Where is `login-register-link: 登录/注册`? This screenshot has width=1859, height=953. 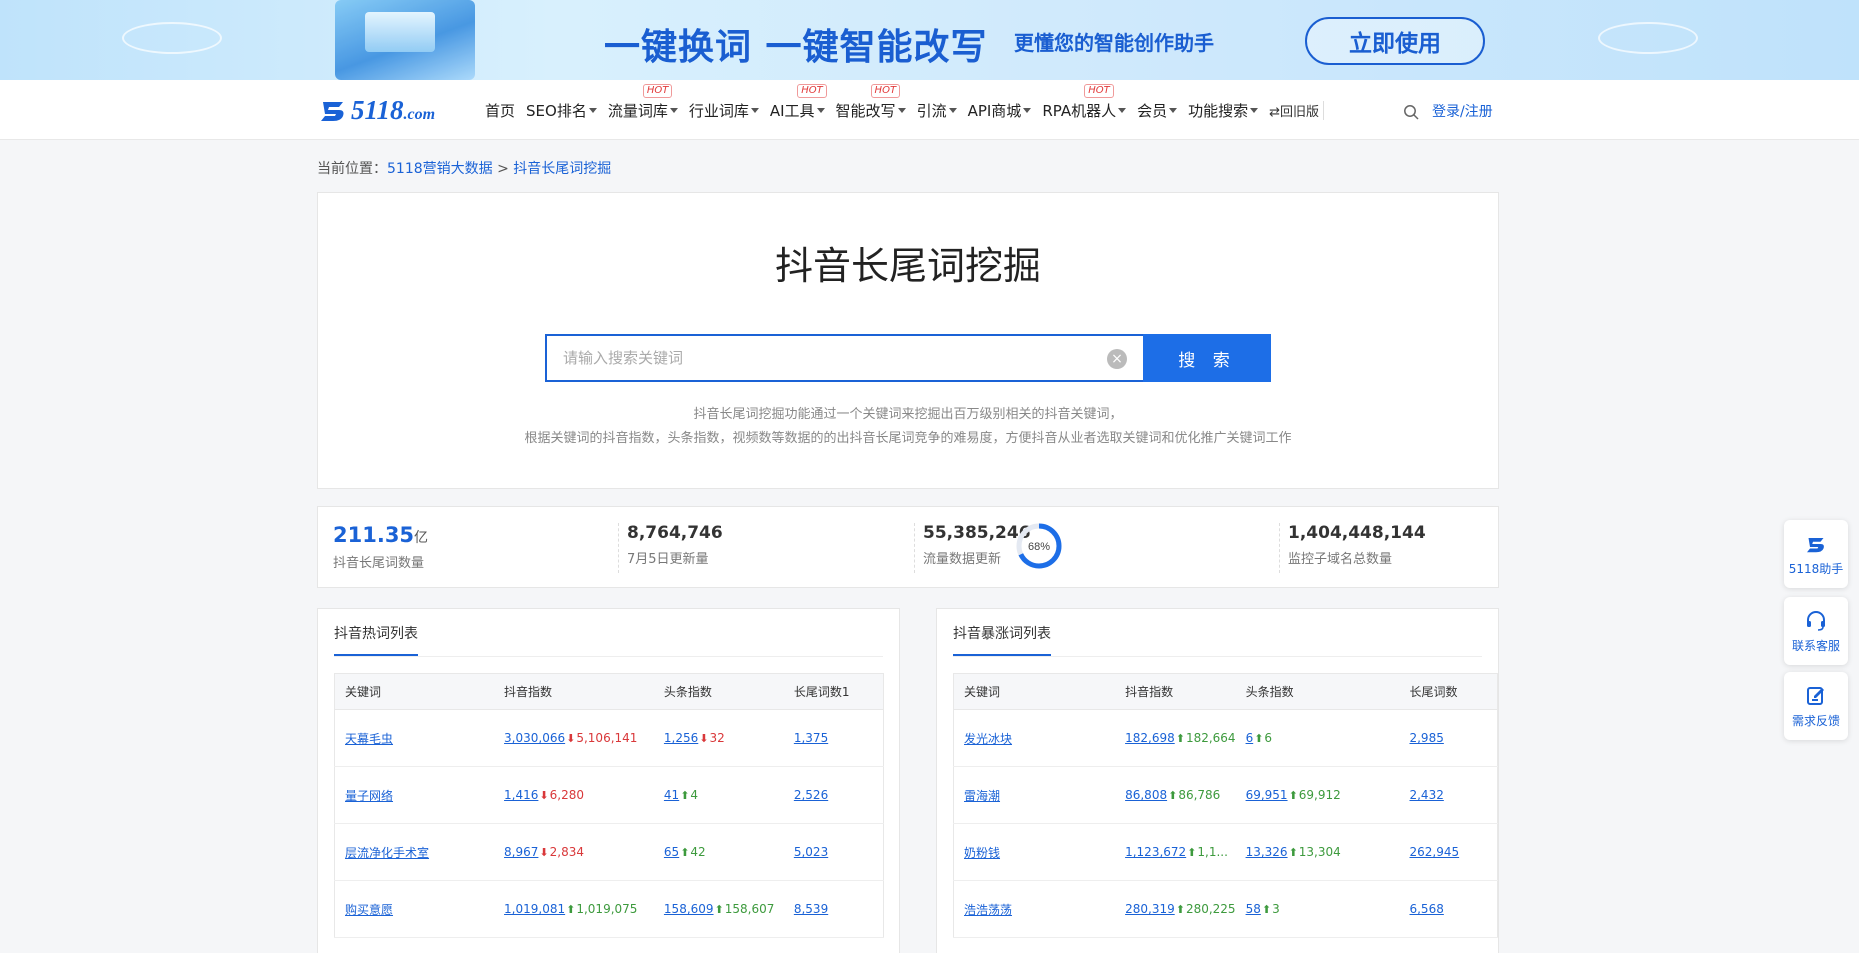
login-register-link: 登录/注册 is located at coordinates (1462, 111).